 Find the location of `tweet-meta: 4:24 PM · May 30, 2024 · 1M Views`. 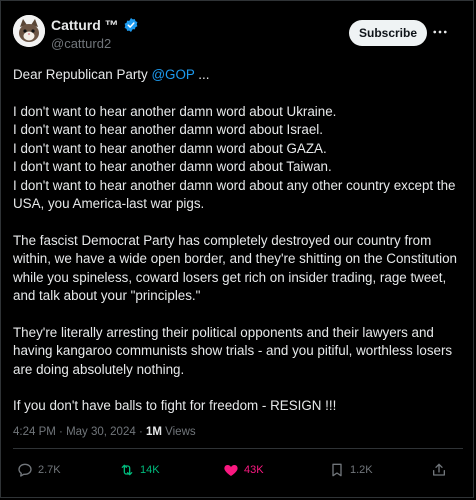

tweet-meta: 4:24 PM · May 30, 2024 · 1M Views is located at coordinates (104, 432).